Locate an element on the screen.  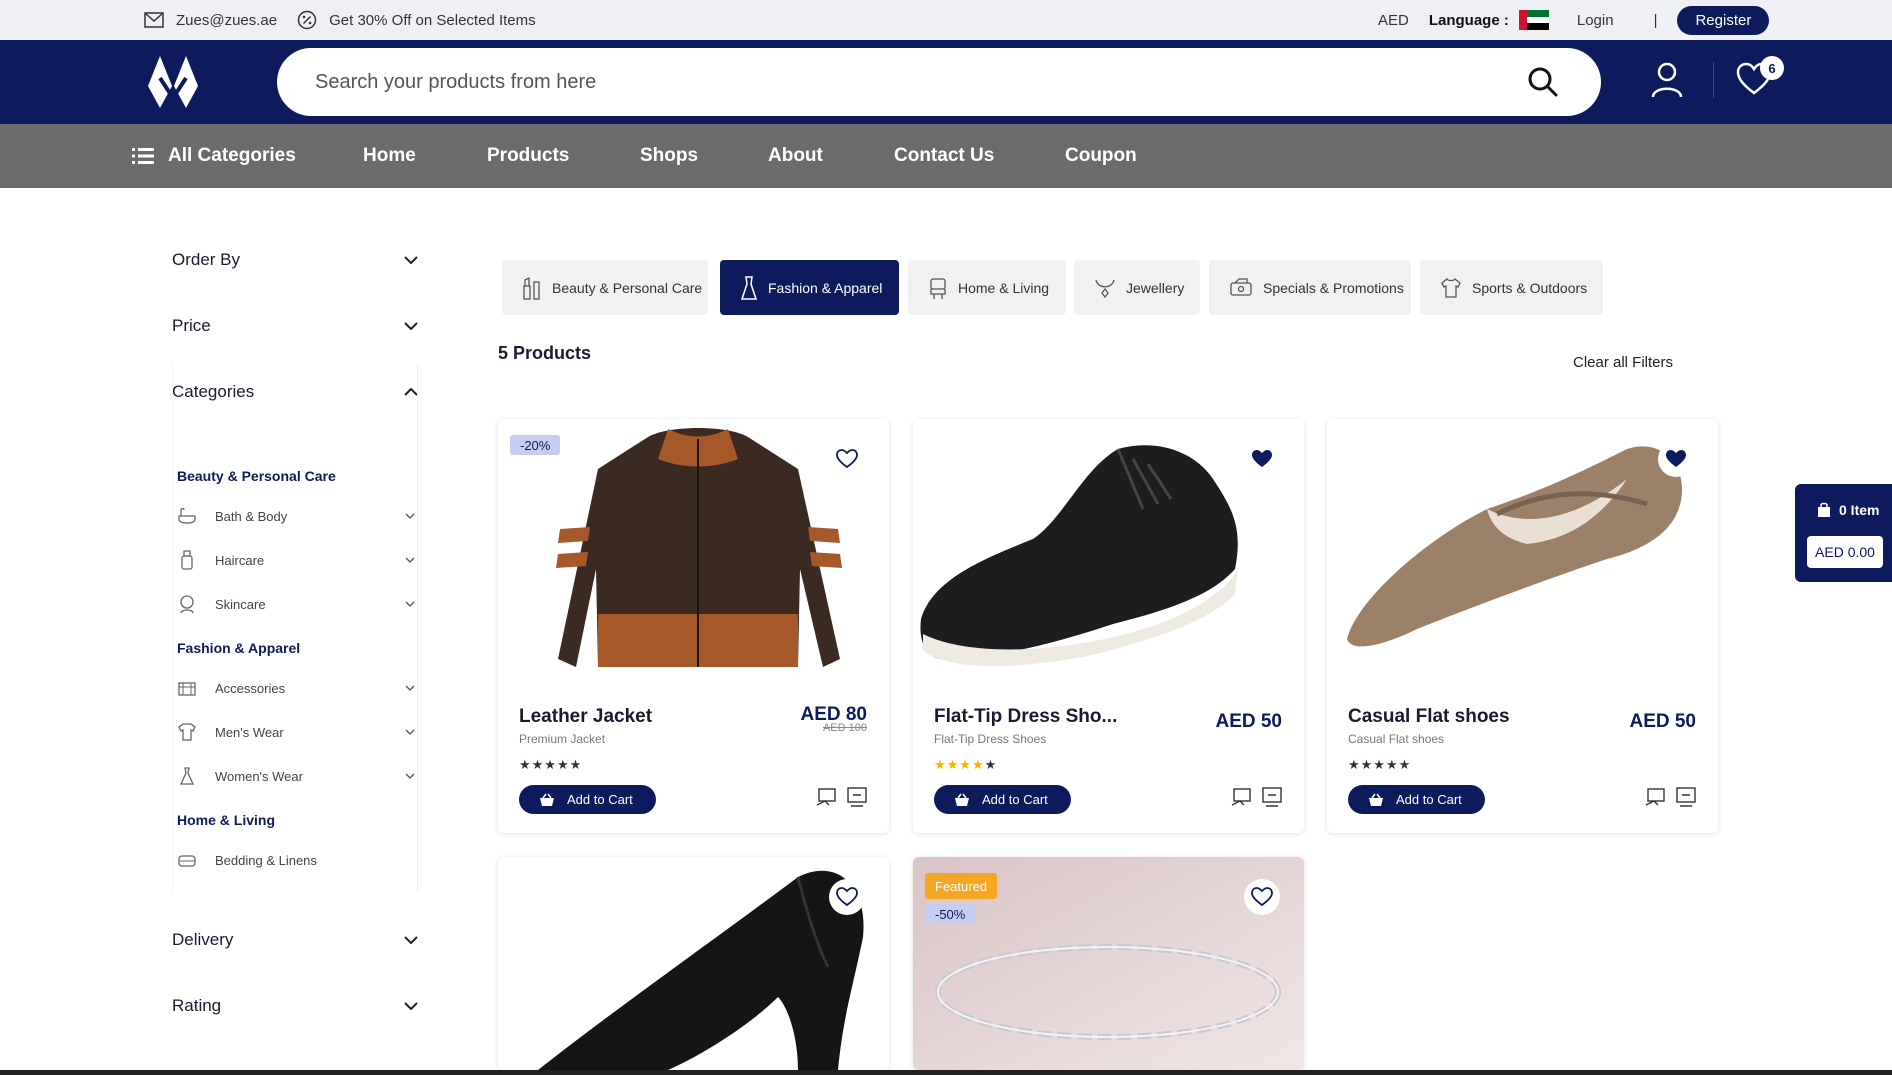
nav-coupon: Coupon is located at coordinates (1101, 156).